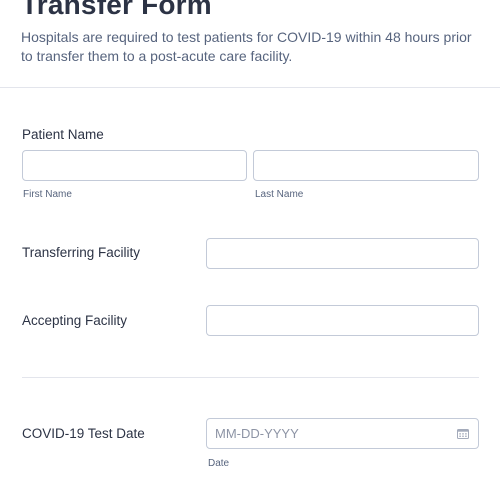 The width and height of the screenshot is (500, 484). I want to click on transferring-facility-input, so click(342, 253).